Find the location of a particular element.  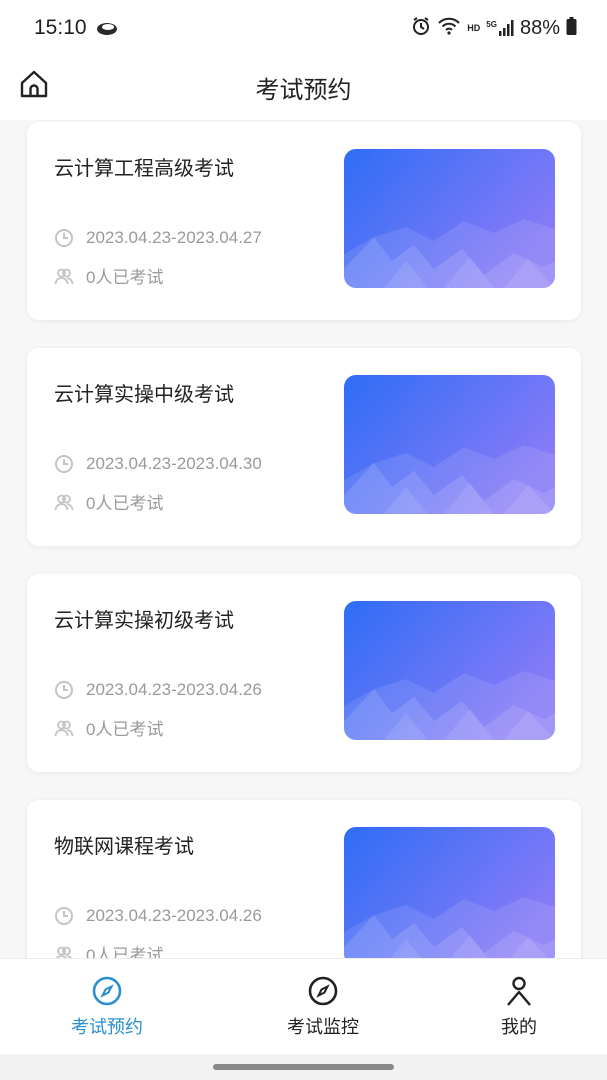

exam-title: 云计算实操中级考试 is located at coordinates (144, 394).